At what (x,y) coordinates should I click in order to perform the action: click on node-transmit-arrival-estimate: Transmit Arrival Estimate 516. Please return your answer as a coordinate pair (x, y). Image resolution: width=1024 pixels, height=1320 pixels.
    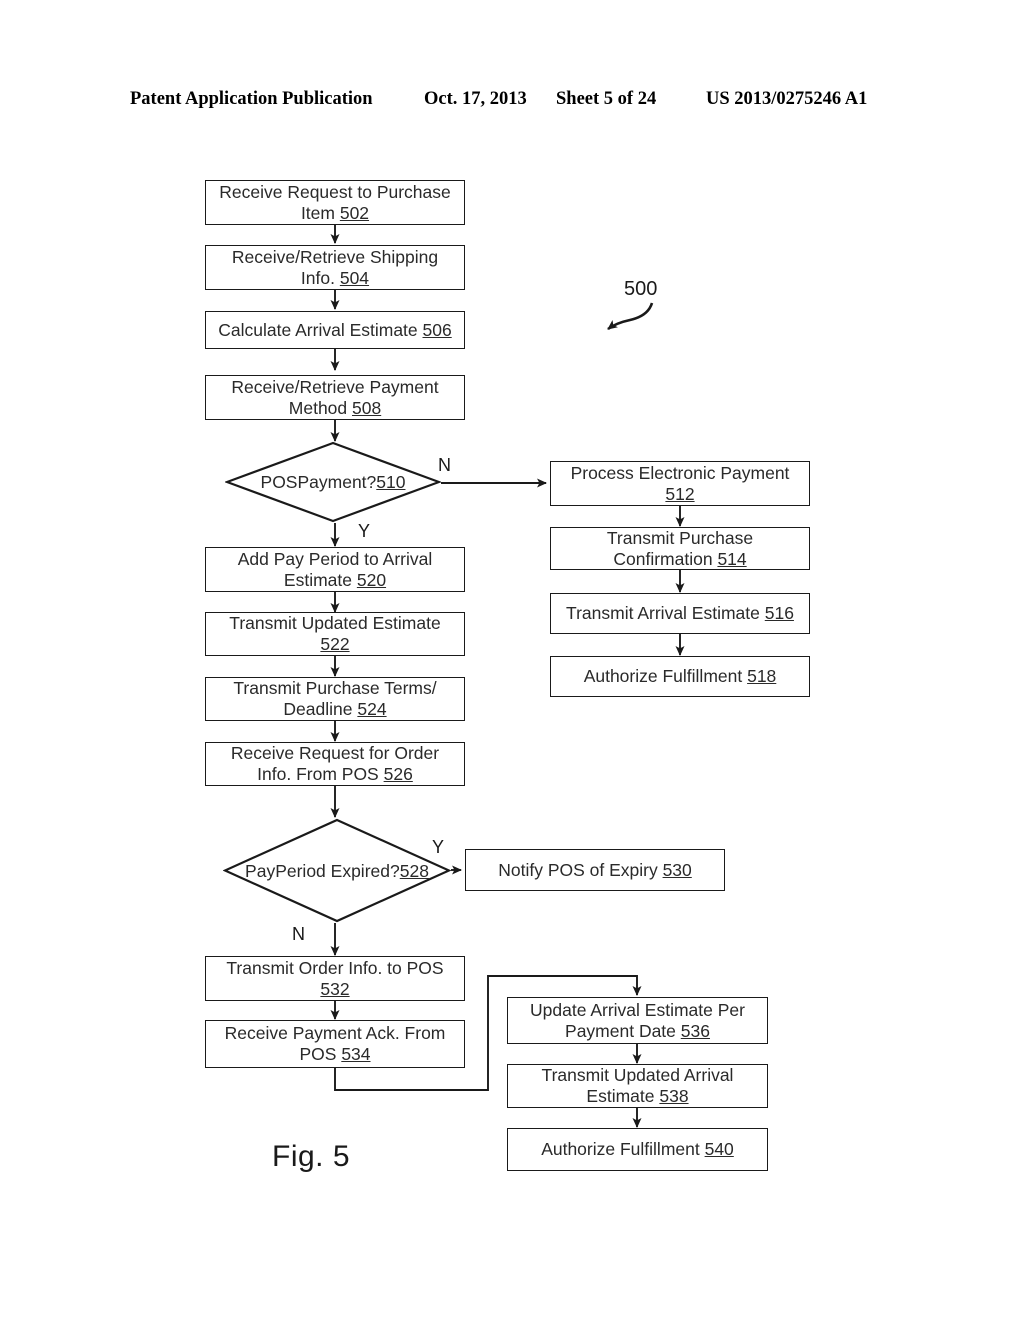
    Looking at the image, I should click on (680, 613).